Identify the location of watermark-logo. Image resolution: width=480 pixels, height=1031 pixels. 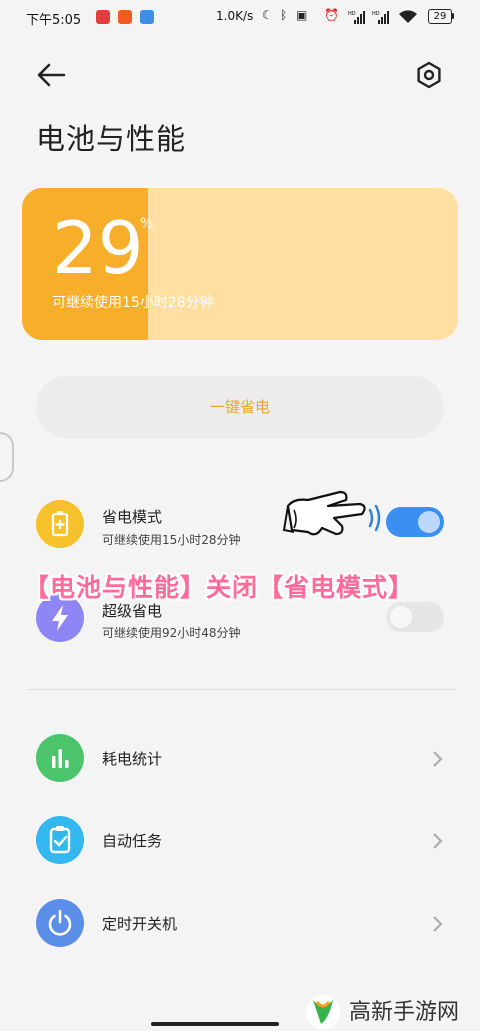
(323, 1012).